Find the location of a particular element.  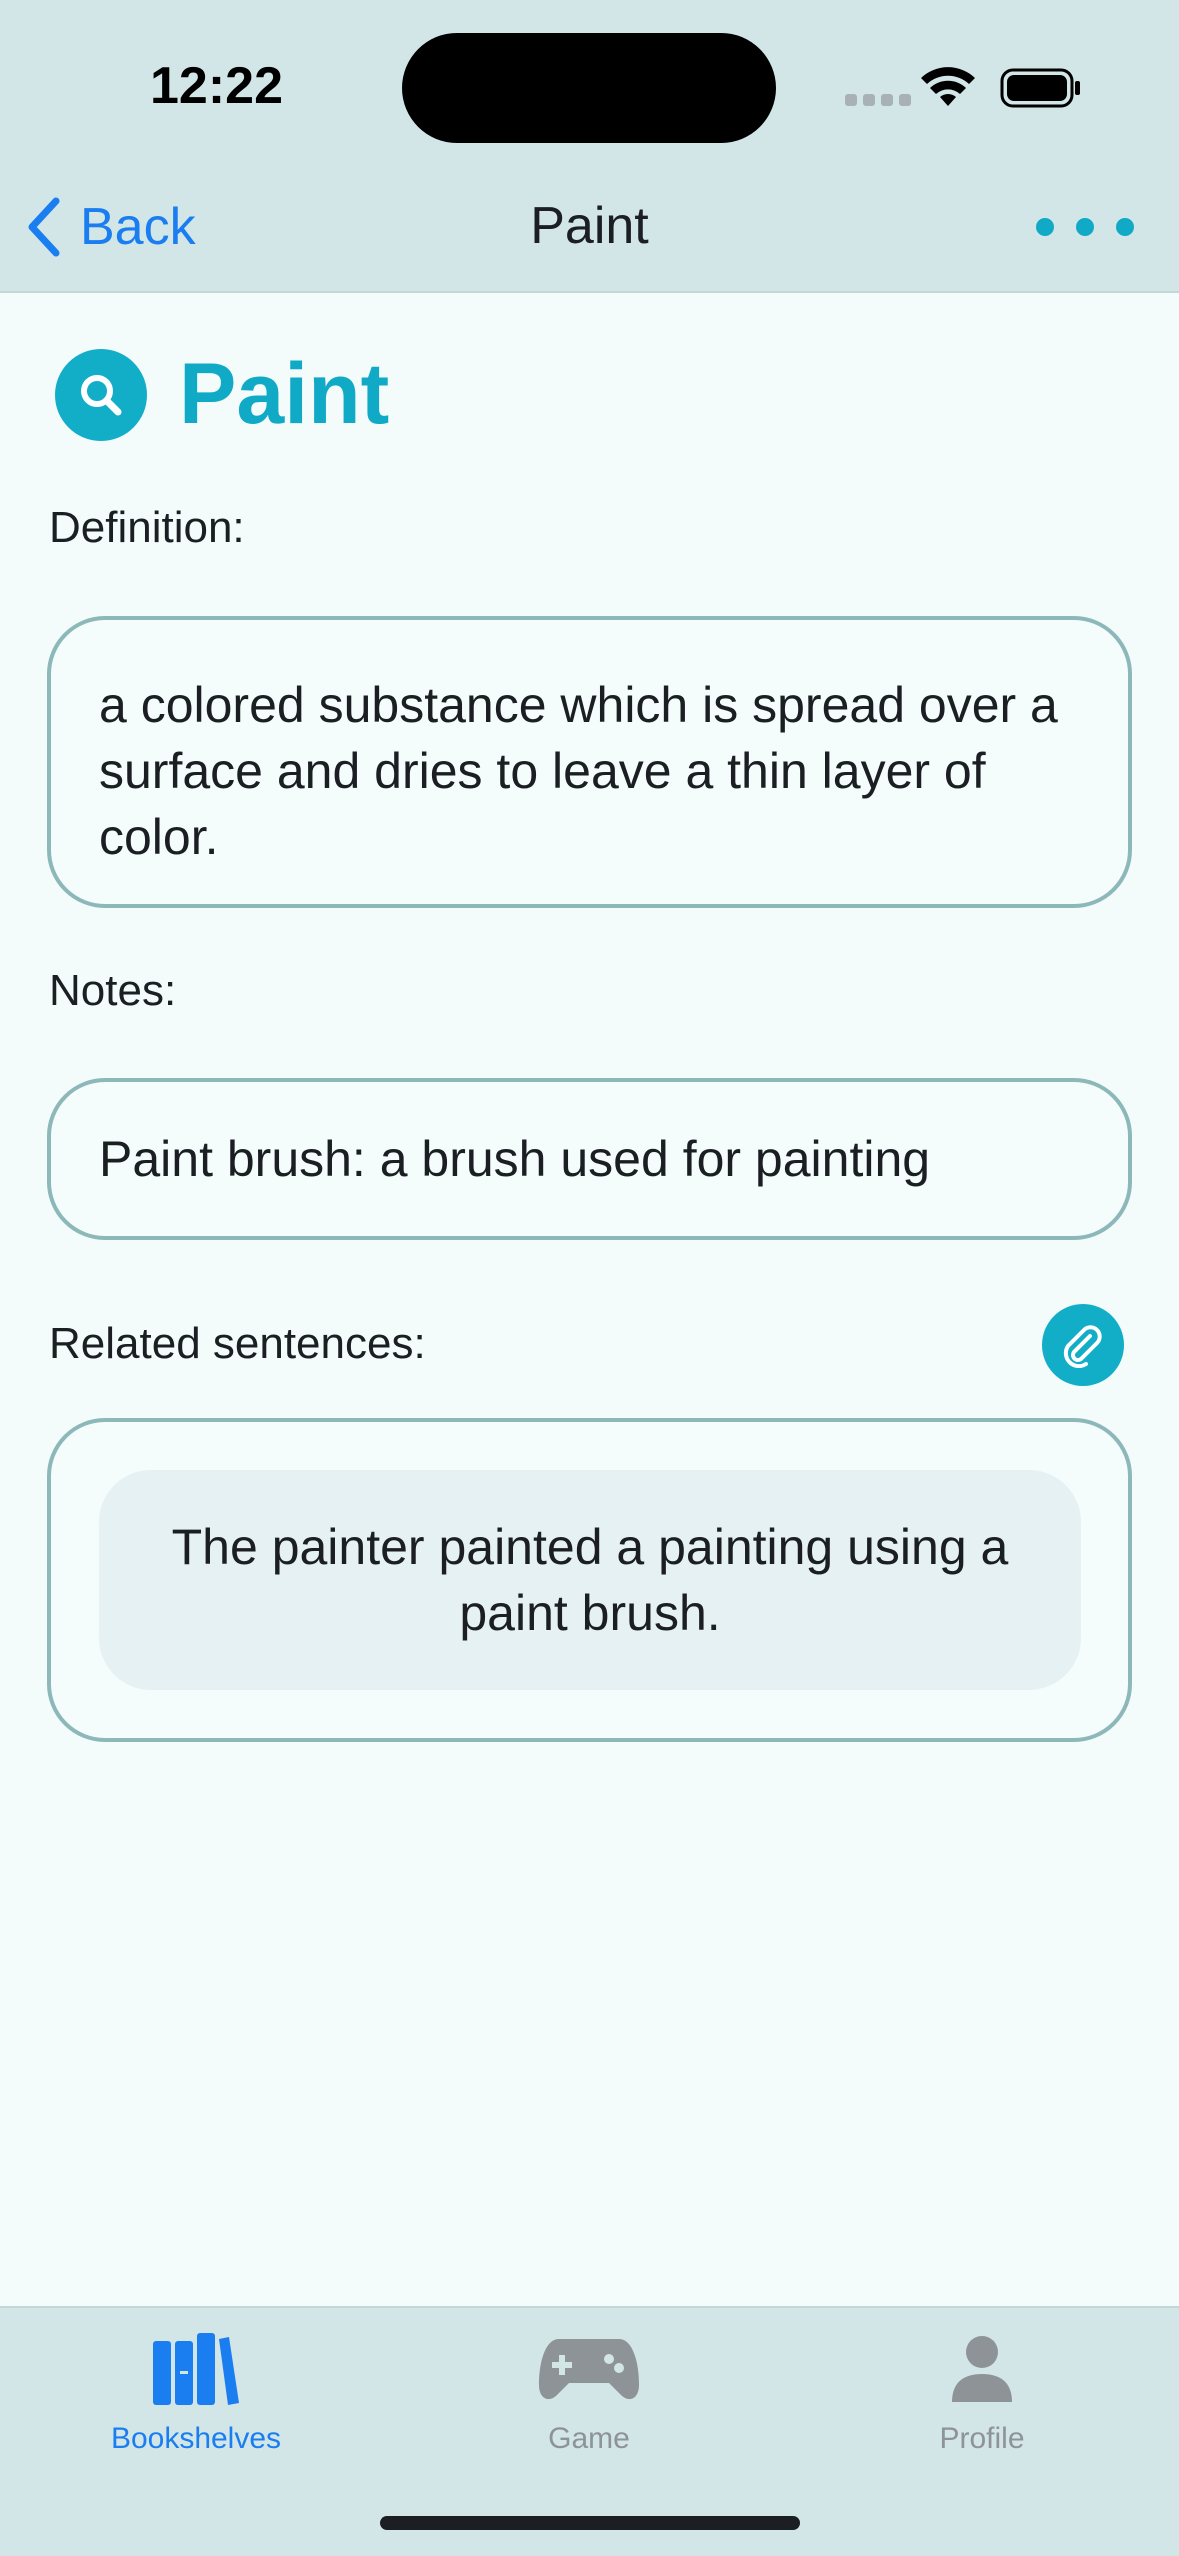

related-sentences-label: Related sentences: is located at coordinates (237, 1343).